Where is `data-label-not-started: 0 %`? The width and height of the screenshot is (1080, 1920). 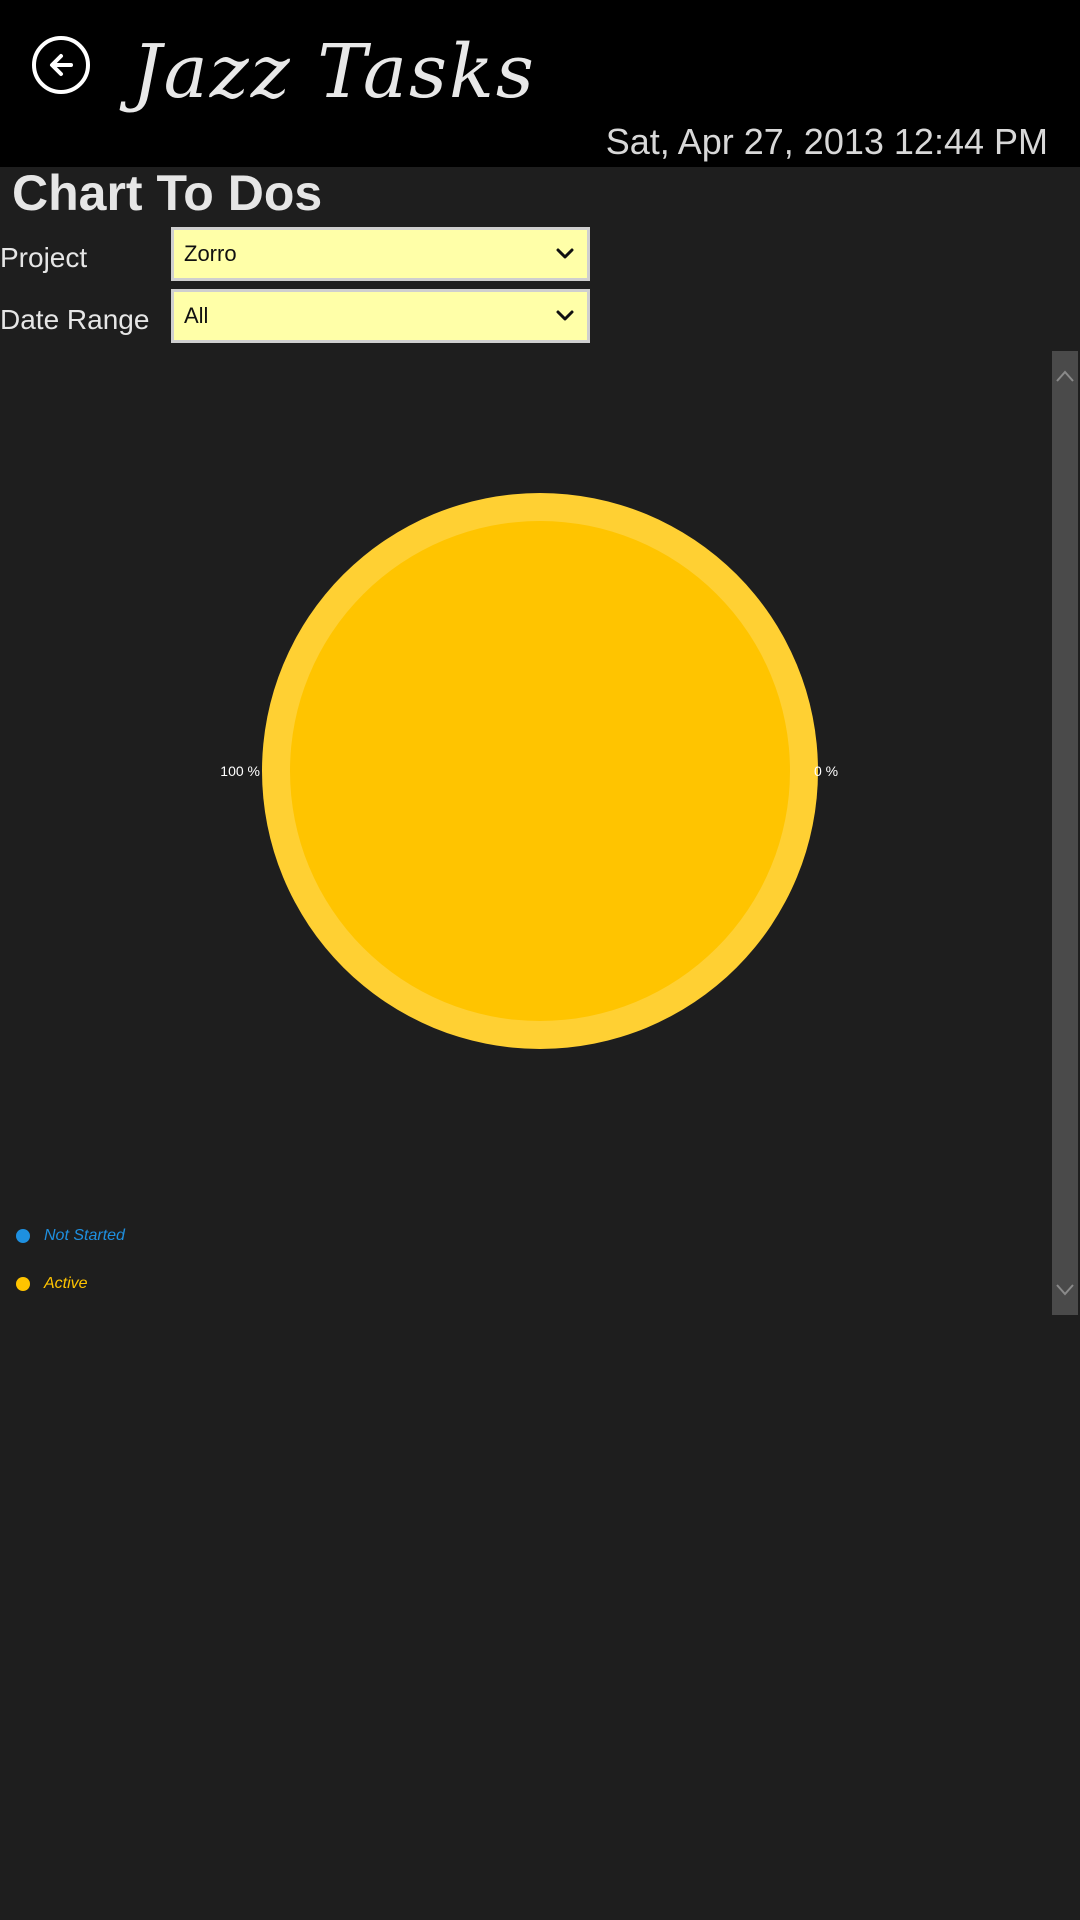 data-label-not-started: 0 % is located at coordinates (826, 771).